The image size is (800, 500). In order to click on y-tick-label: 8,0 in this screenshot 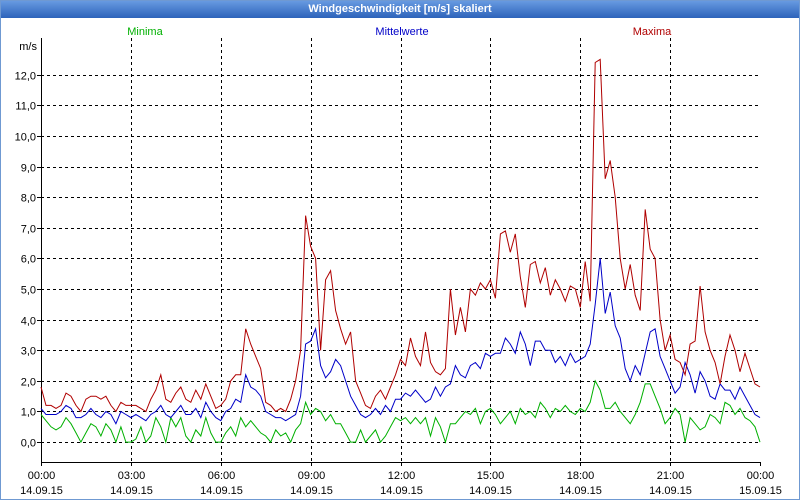, I will do `click(28, 199)`.